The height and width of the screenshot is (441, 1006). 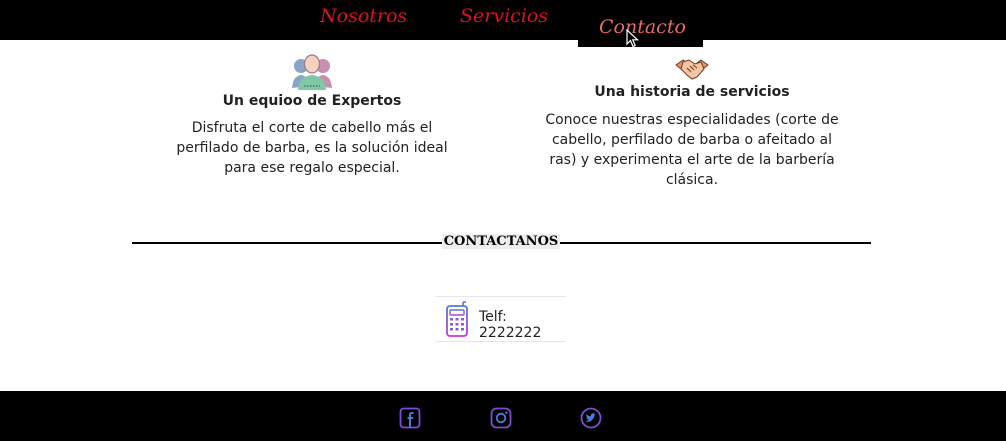 What do you see at coordinates (591, 418) in the screenshot?
I see `twitter-icon` at bounding box center [591, 418].